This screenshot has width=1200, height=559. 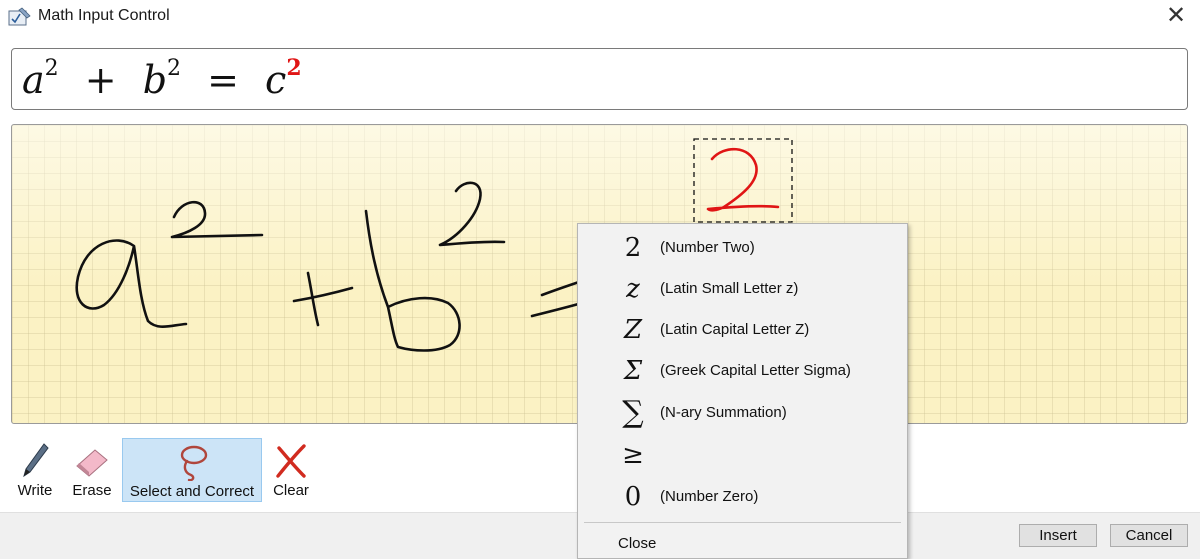 I want to click on ink-stroke-a-exp, so click(x=217, y=219).